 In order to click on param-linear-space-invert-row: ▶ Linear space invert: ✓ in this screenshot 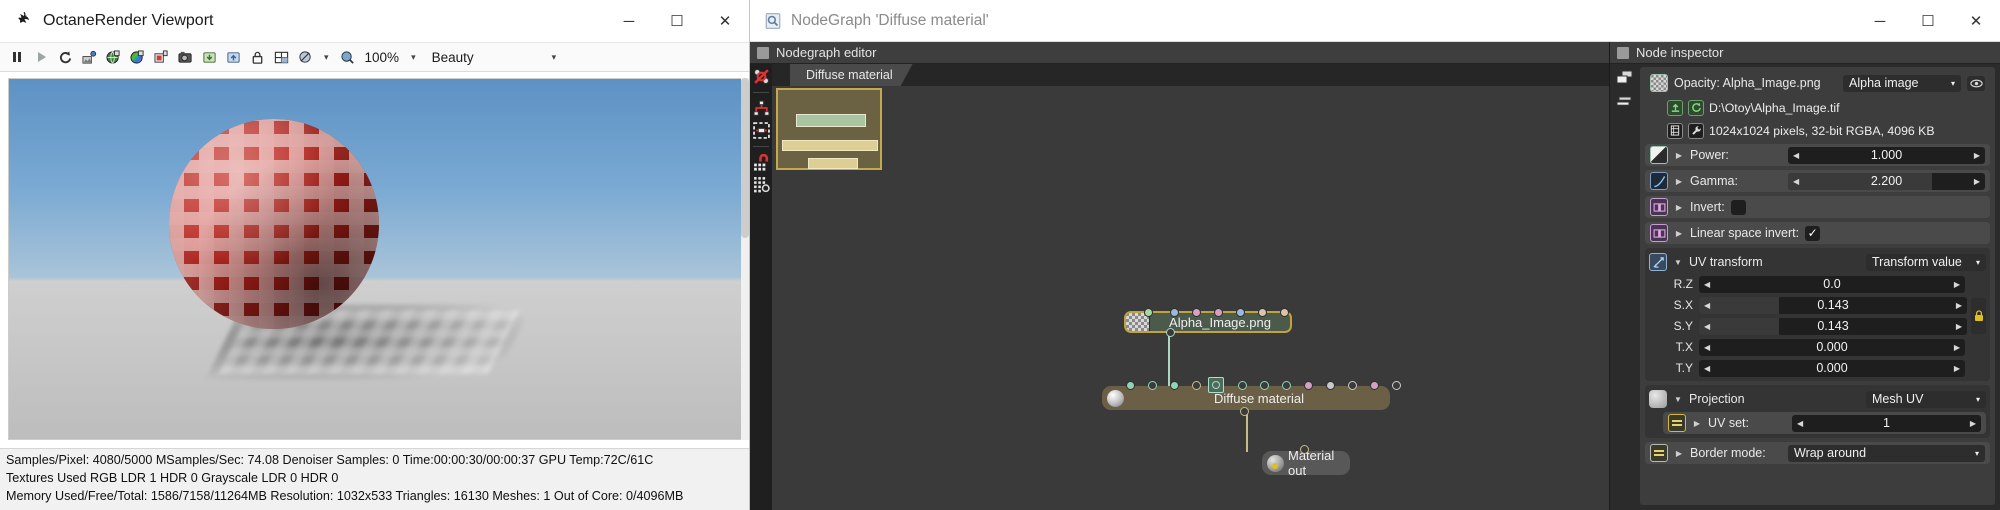, I will do `click(1817, 233)`.